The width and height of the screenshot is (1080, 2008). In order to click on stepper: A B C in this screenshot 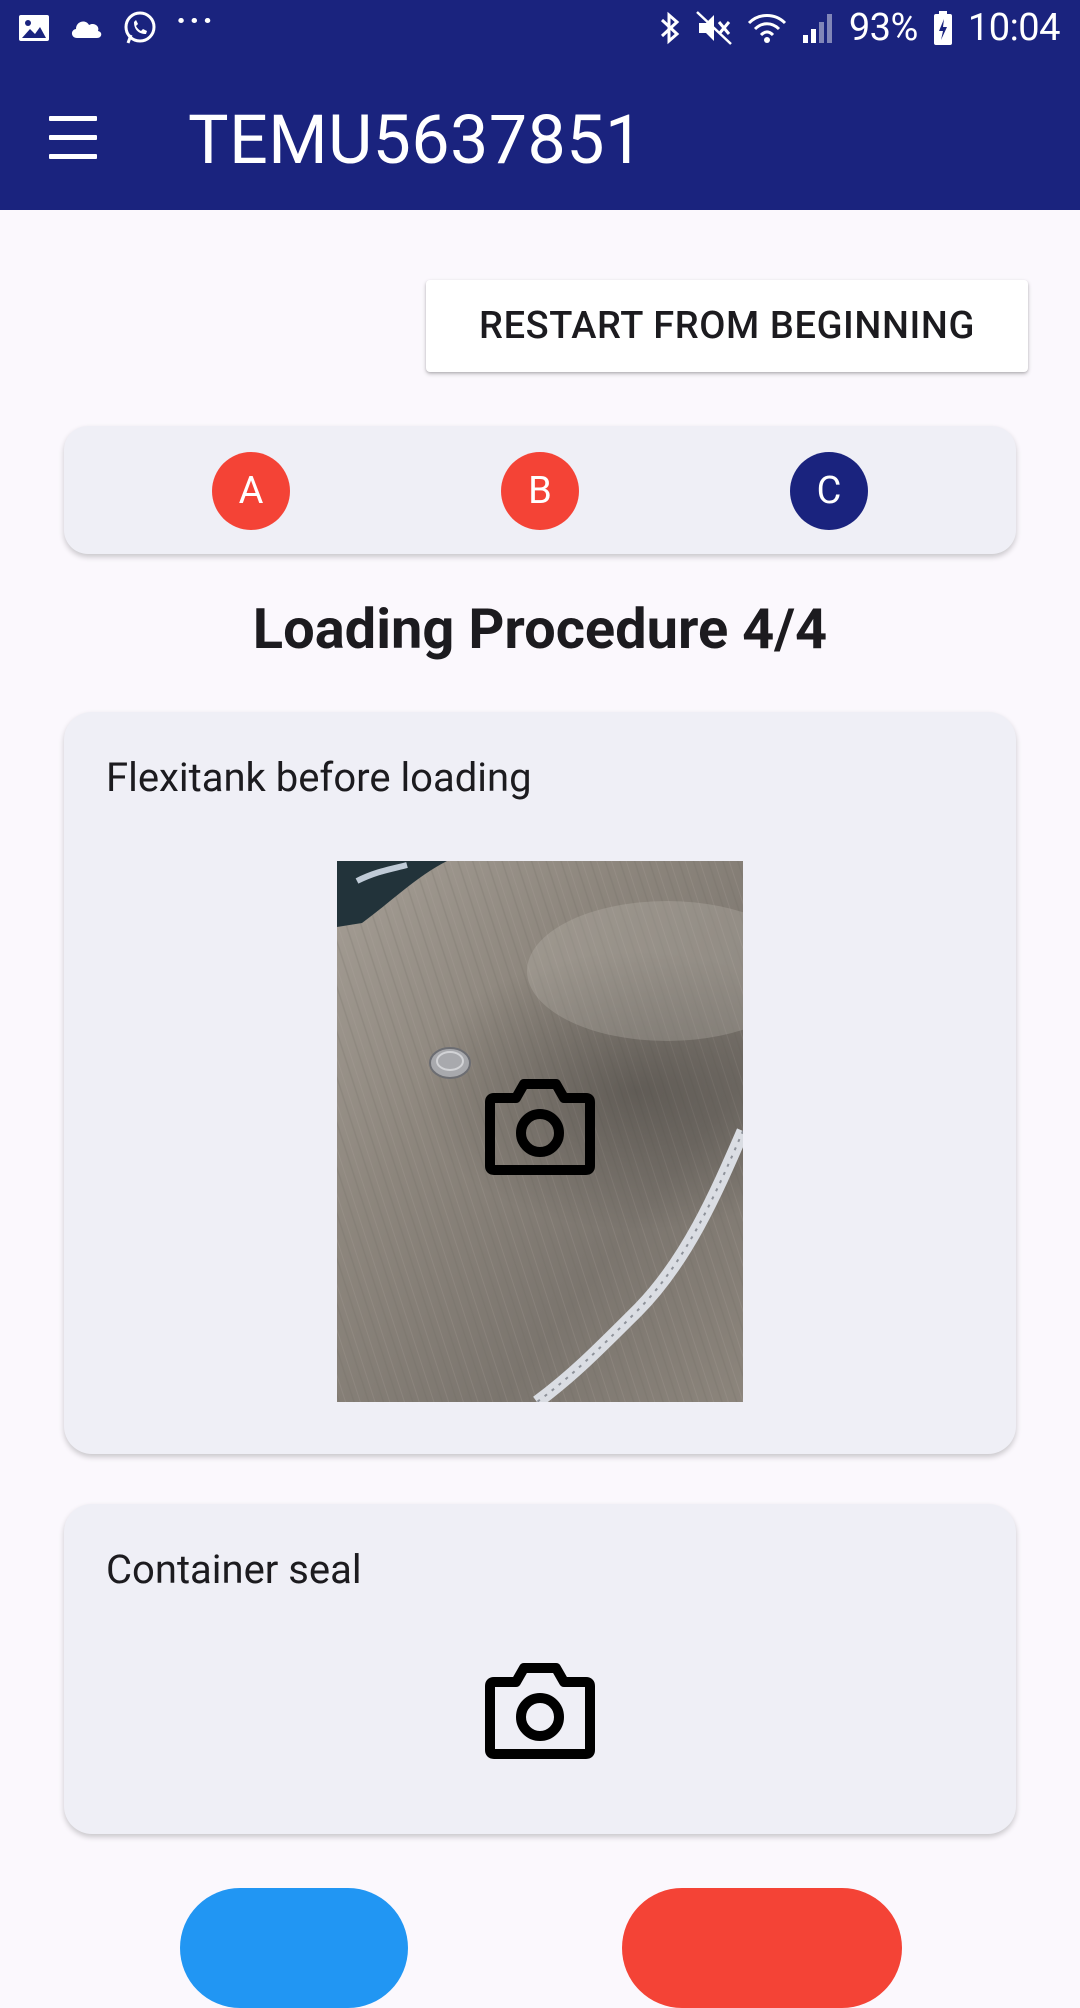, I will do `click(540, 490)`.